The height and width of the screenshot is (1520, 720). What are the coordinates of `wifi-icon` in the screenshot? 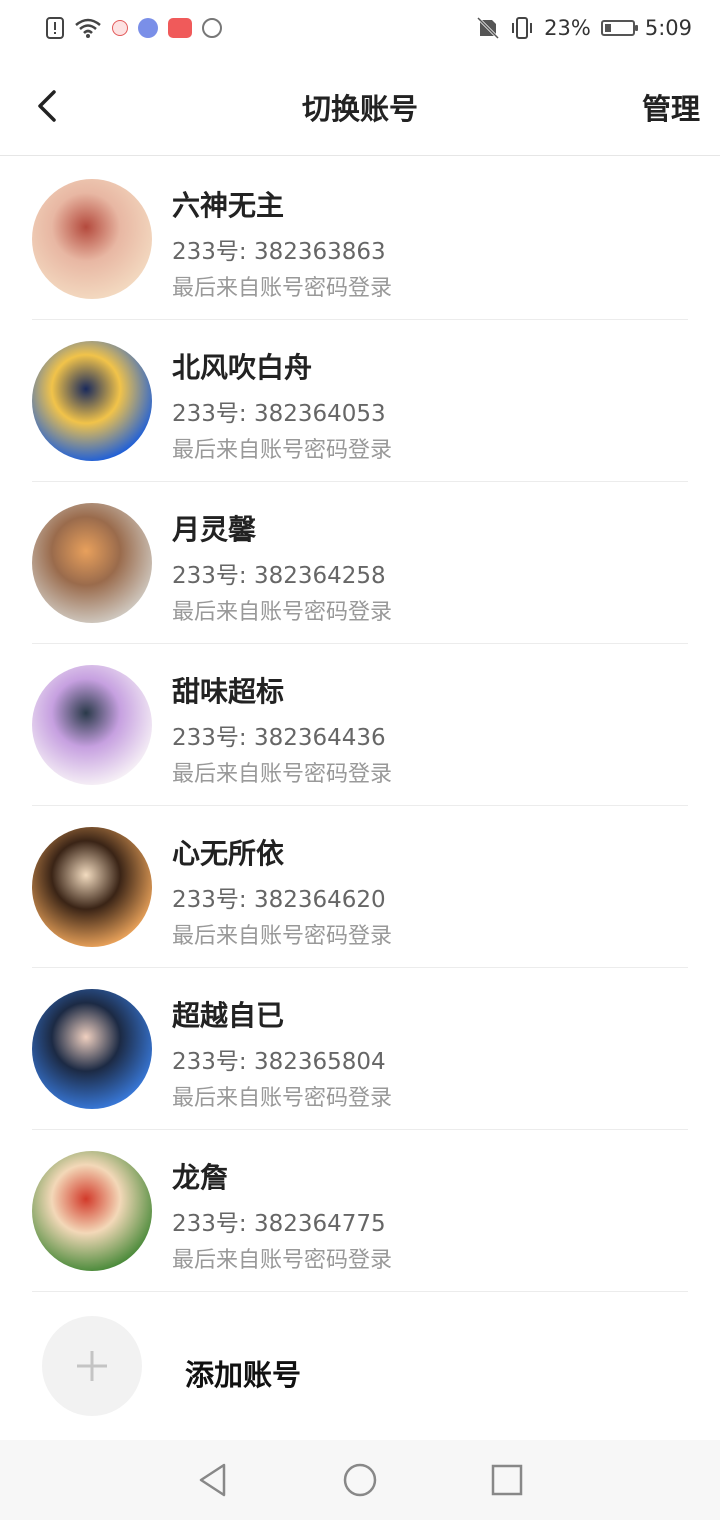 It's located at (88, 28).